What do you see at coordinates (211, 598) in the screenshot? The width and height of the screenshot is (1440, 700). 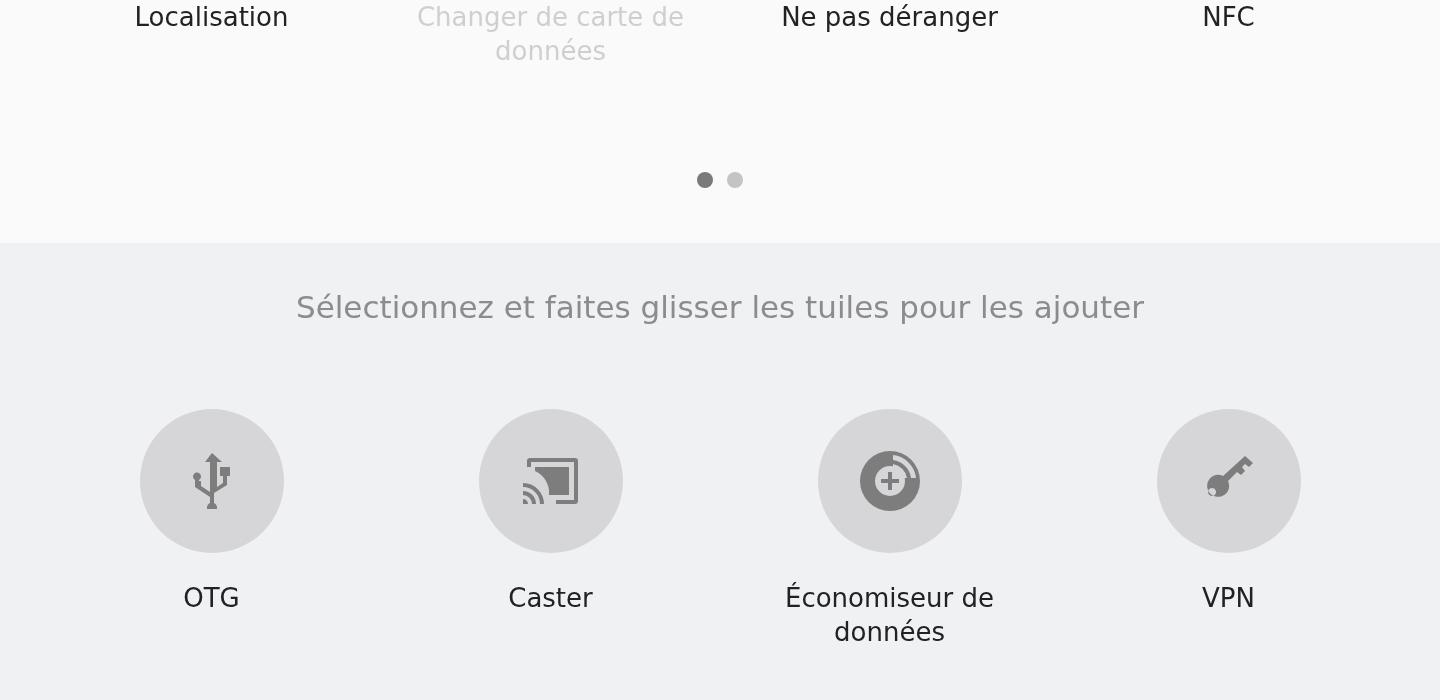 I see `tile-label: OTG` at bounding box center [211, 598].